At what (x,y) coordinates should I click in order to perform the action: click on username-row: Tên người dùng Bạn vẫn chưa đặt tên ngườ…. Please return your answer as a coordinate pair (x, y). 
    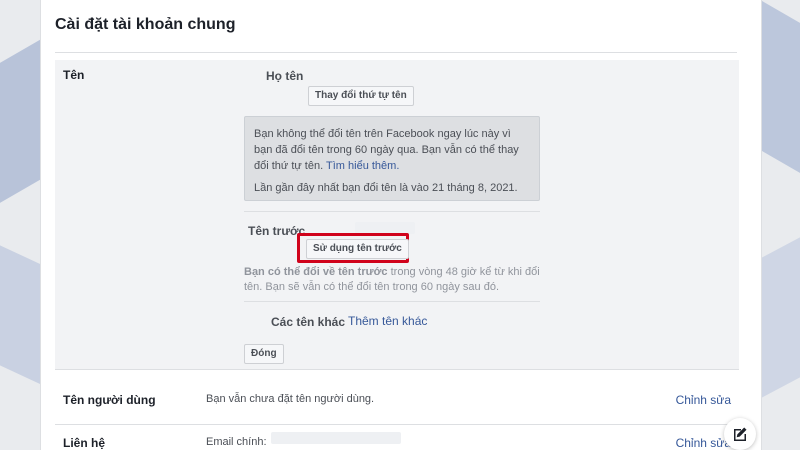
    Looking at the image, I should click on (397, 402).